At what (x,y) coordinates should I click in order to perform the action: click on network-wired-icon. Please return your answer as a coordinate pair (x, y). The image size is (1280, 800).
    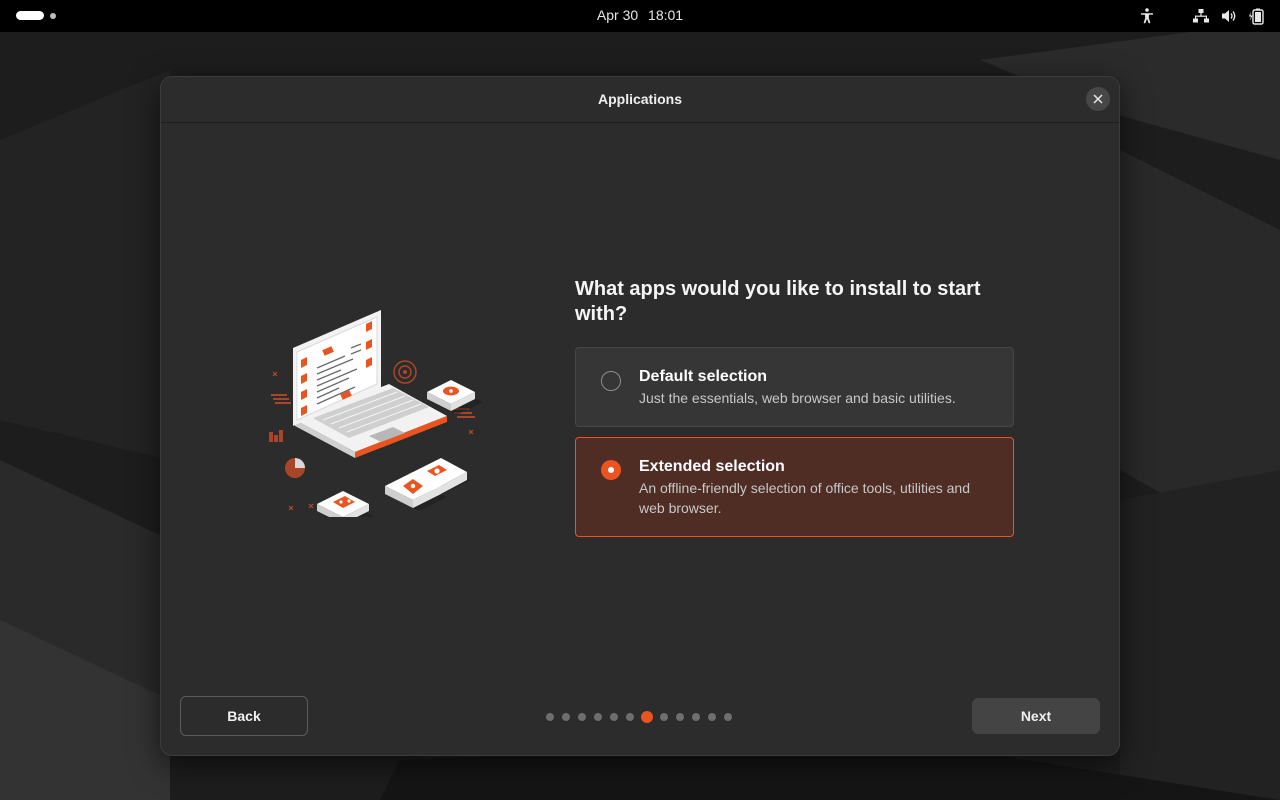
    Looking at the image, I should click on (1201, 16).